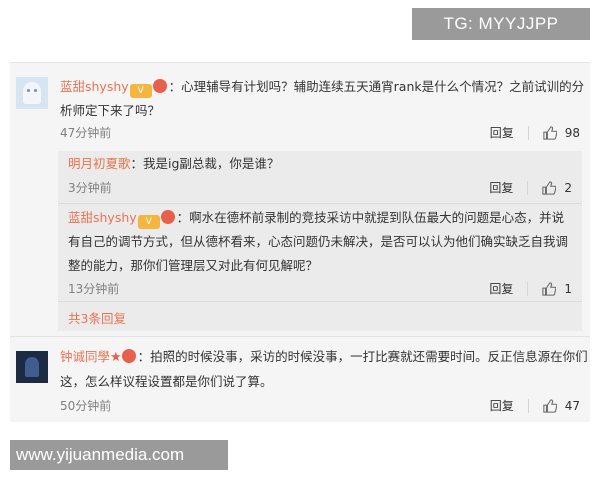 The width and height of the screenshot is (600, 480). I want to click on timestamp: 13分钟前, so click(94, 289).